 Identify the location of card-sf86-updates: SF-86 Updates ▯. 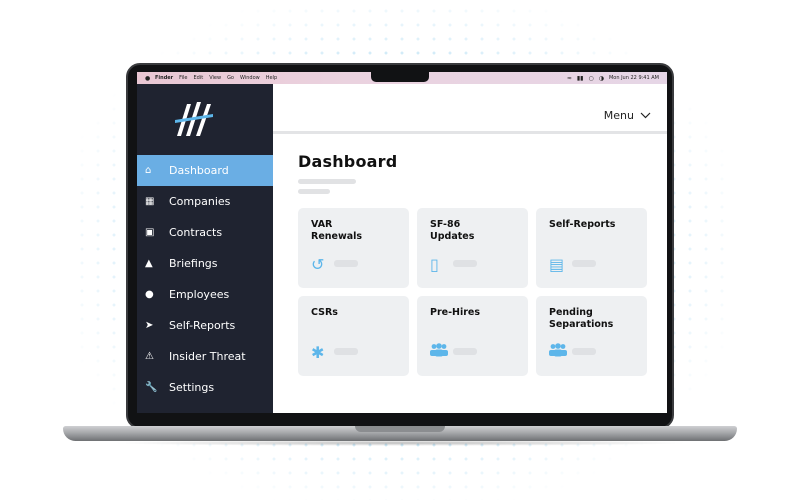
(472, 248).